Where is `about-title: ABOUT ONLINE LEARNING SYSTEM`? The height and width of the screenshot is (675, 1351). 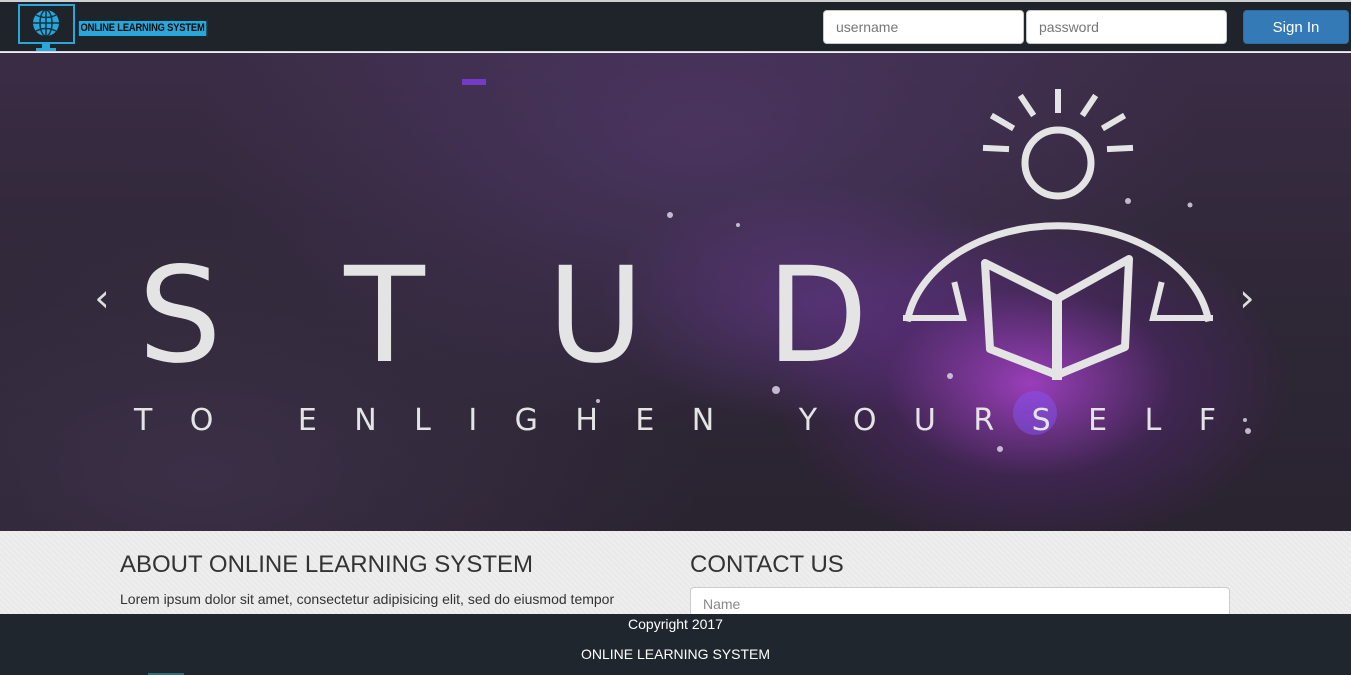
about-title: ABOUT ONLINE LEARNING SYSTEM is located at coordinates (326, 564).